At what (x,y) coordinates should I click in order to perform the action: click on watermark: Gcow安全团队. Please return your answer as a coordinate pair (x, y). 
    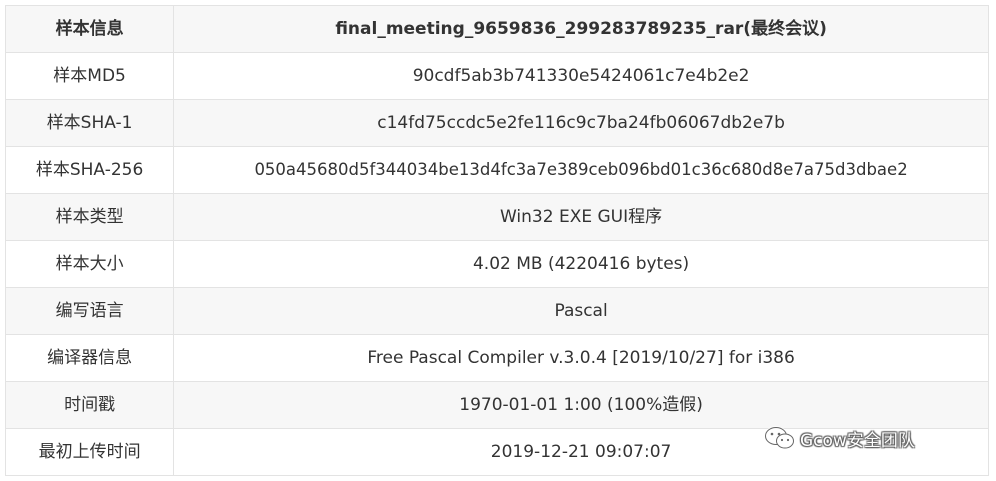
    Looking at the image, I should click on (839, 438).